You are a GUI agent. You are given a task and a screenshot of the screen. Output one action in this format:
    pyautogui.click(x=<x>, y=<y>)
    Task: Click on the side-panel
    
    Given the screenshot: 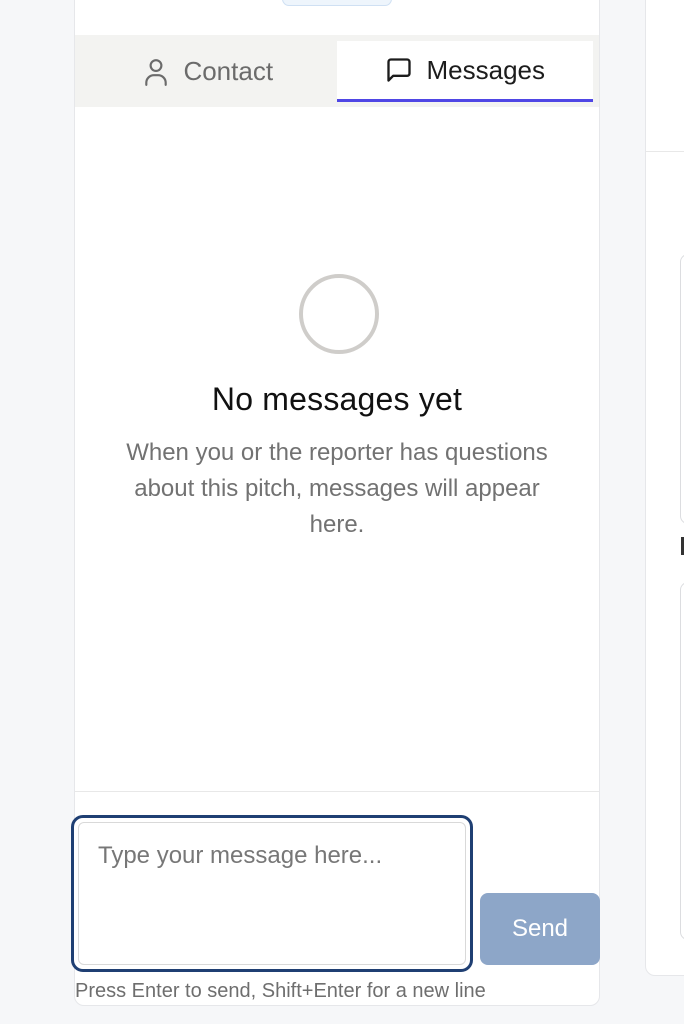 What is the action you would take?
    pyautogui.click(x=664, y=488)
    